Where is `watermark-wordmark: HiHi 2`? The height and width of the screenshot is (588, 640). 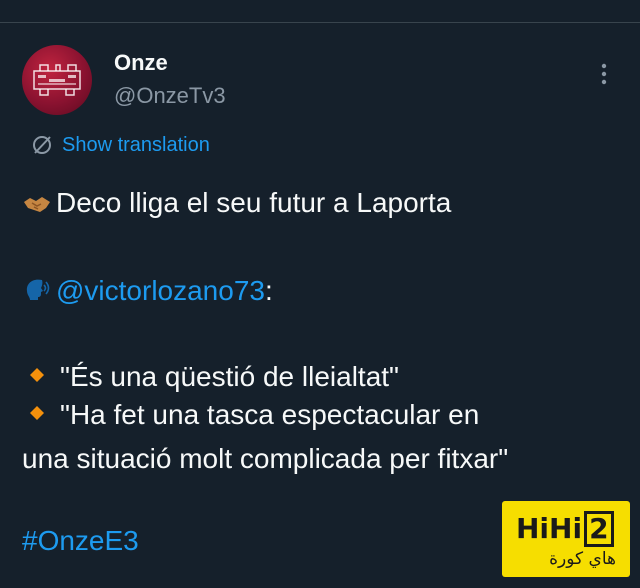
watermark-wordmark: HiHi 2 is located at coordinates (565, 529).